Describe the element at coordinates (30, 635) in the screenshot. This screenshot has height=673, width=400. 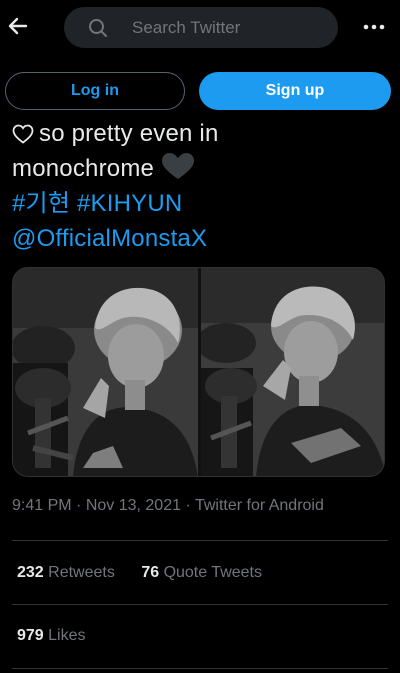
I see `likes-count: 979` at that location.